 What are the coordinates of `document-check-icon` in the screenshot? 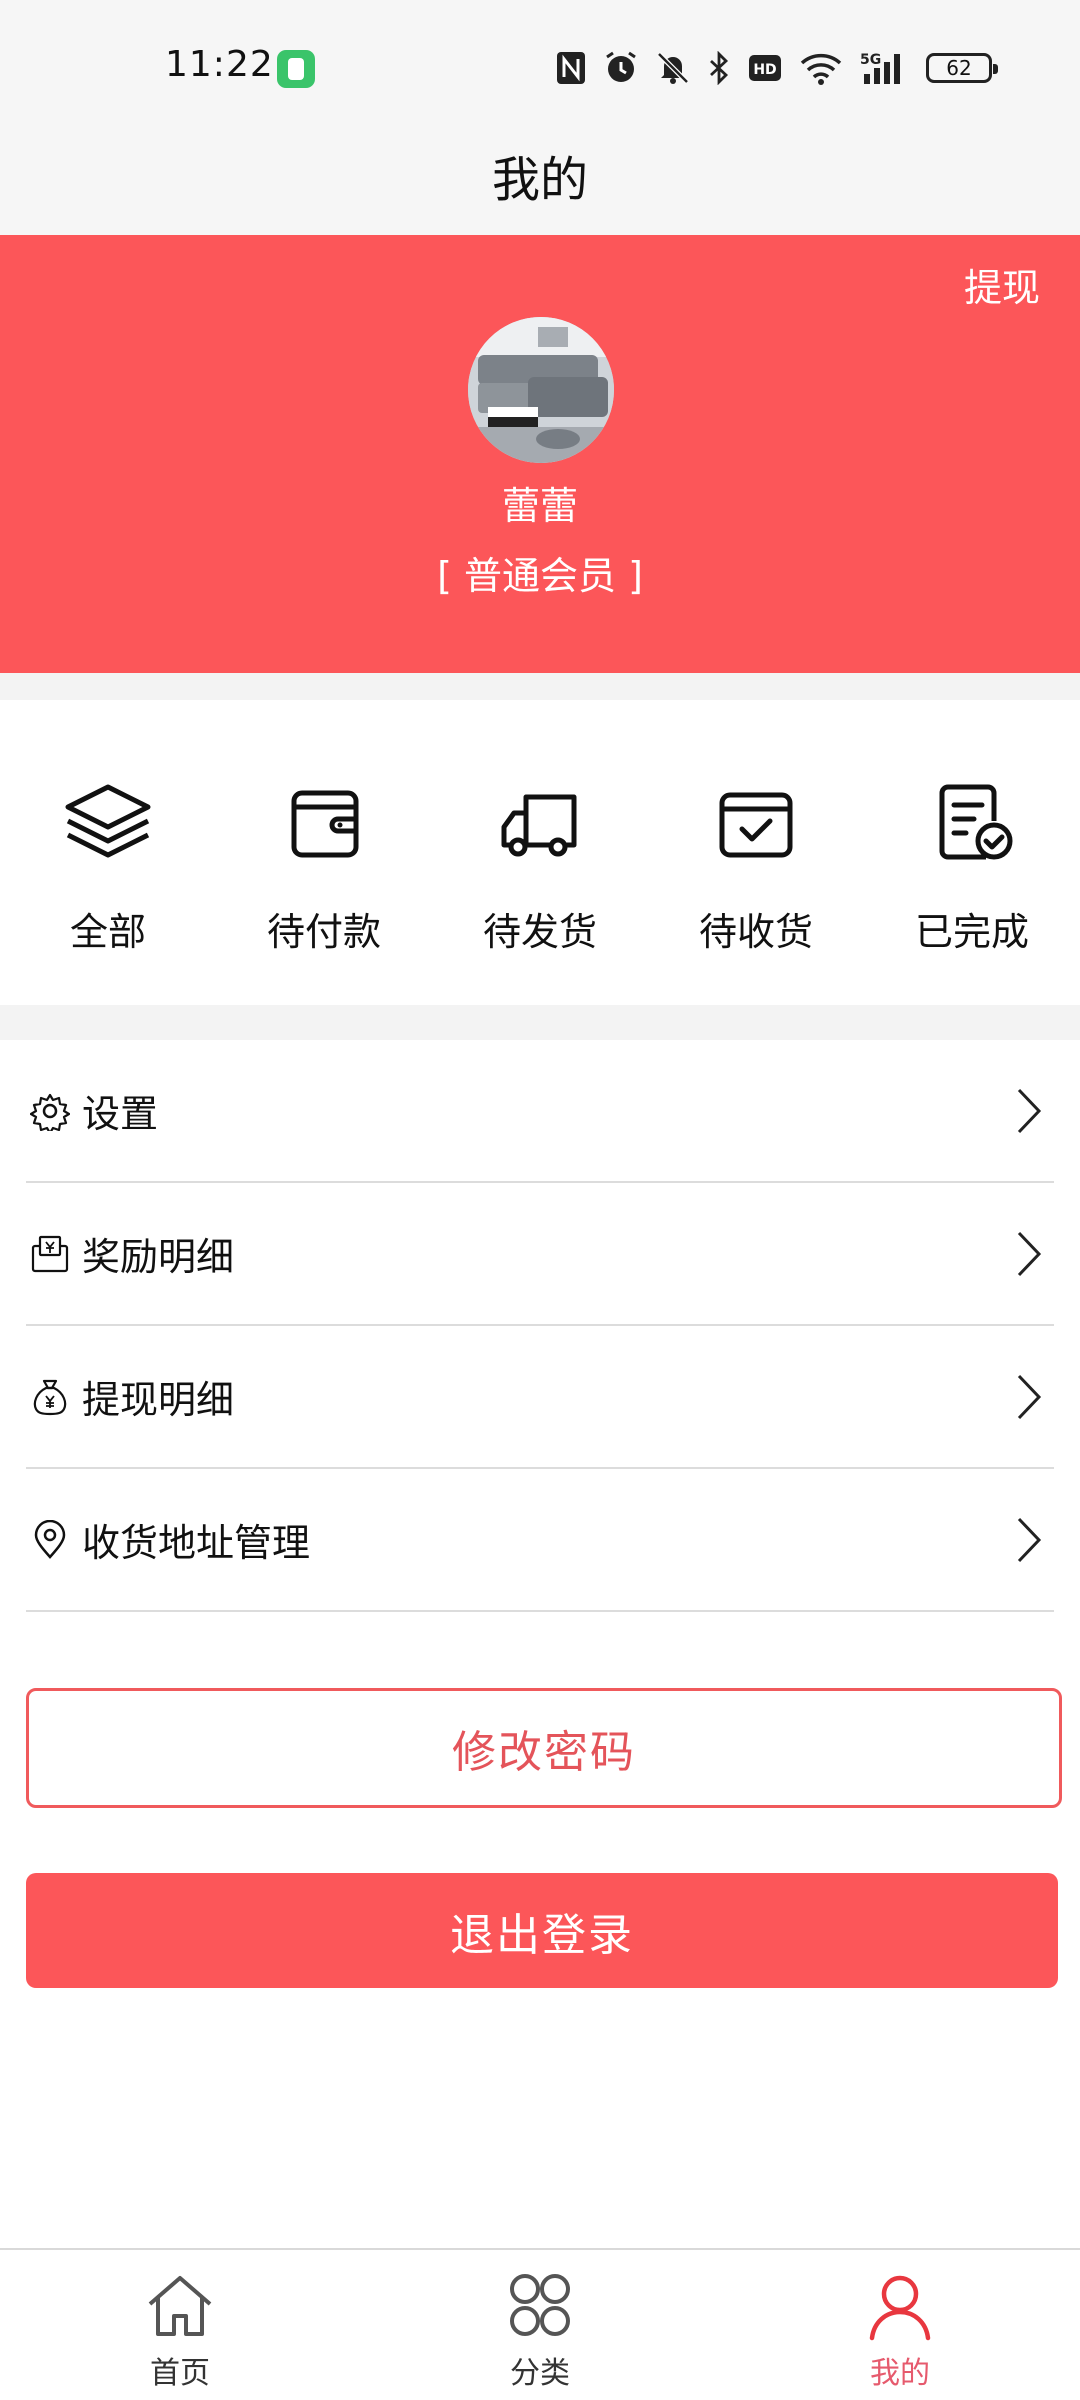 It's located at (976, 822).